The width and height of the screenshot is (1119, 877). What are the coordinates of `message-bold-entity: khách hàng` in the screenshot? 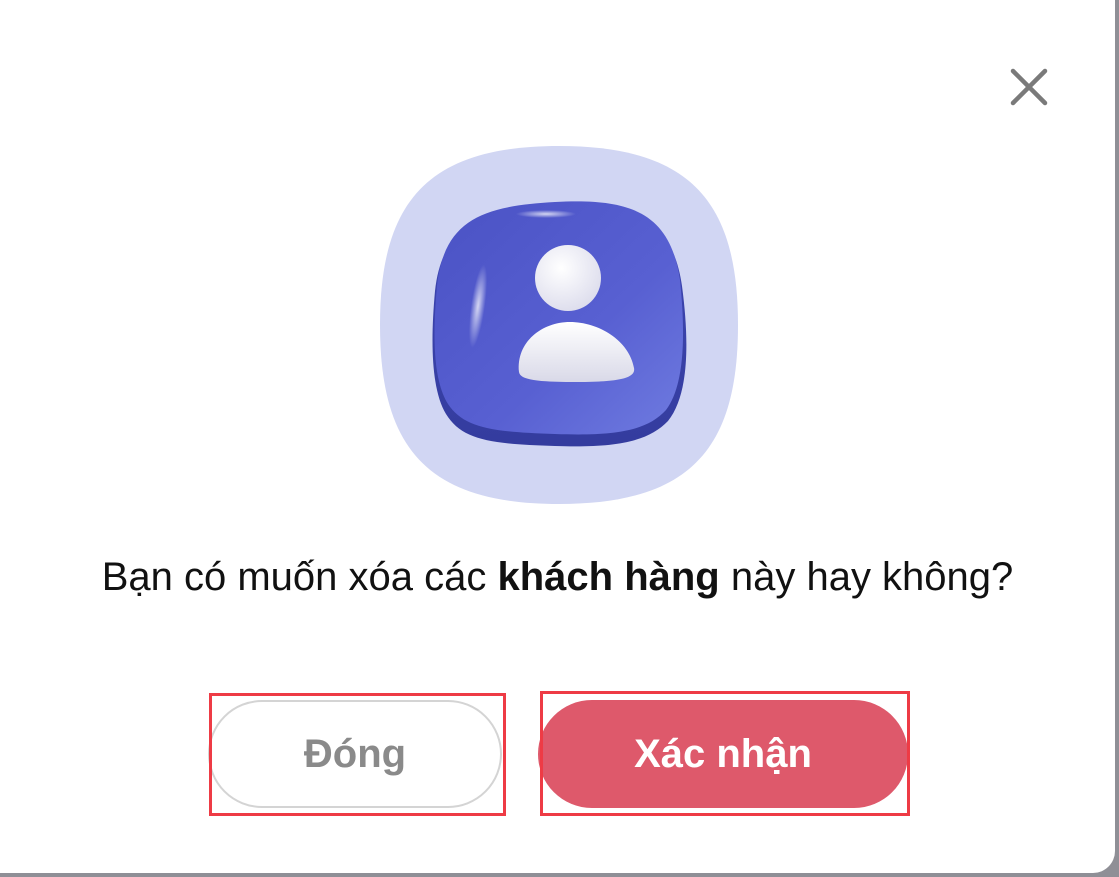 It's located at (608, 577).